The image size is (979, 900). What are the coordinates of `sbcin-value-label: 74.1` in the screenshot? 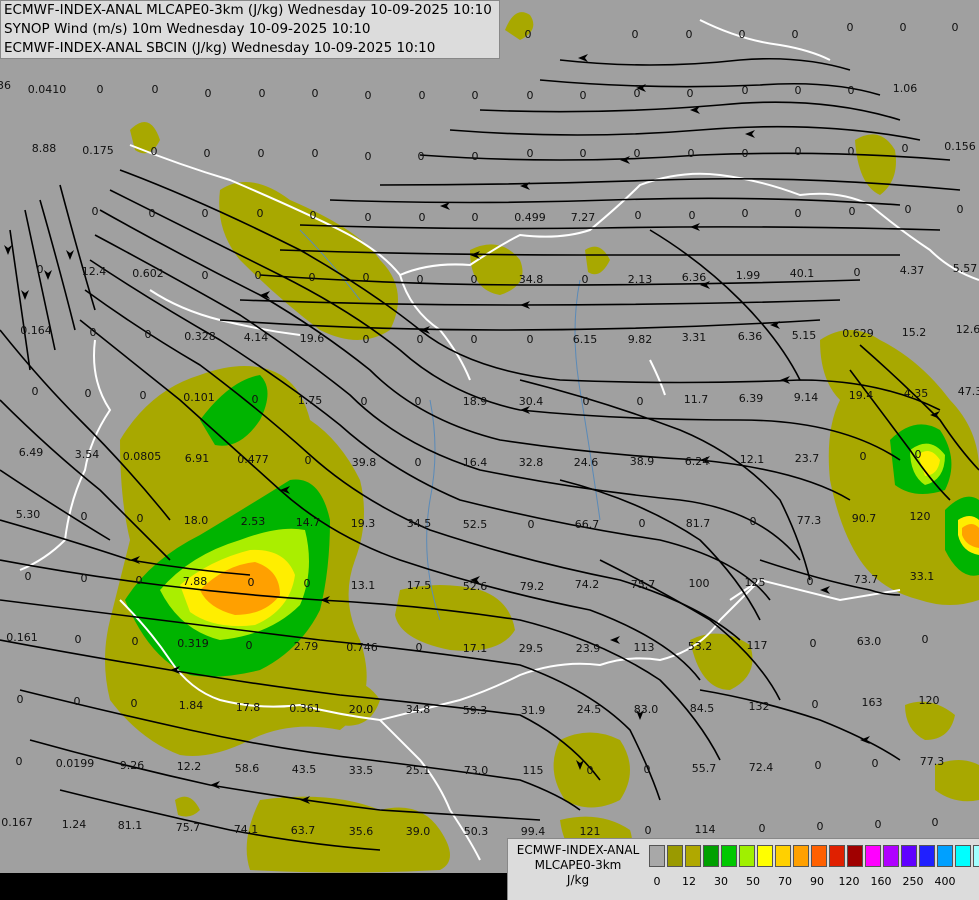 It's located at (246, 829).